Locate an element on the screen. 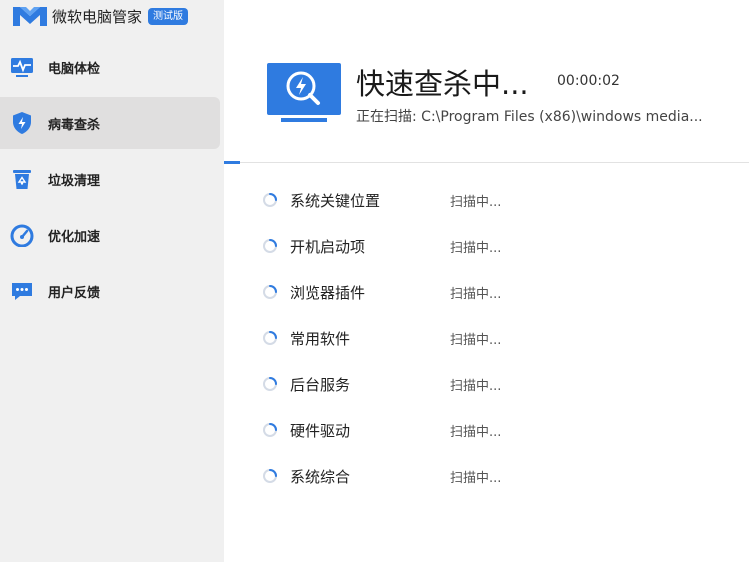 Image resolution: width=749 pixels, height=562 pixels. scanning-monitor-icon is located at coordinates (304, 92).